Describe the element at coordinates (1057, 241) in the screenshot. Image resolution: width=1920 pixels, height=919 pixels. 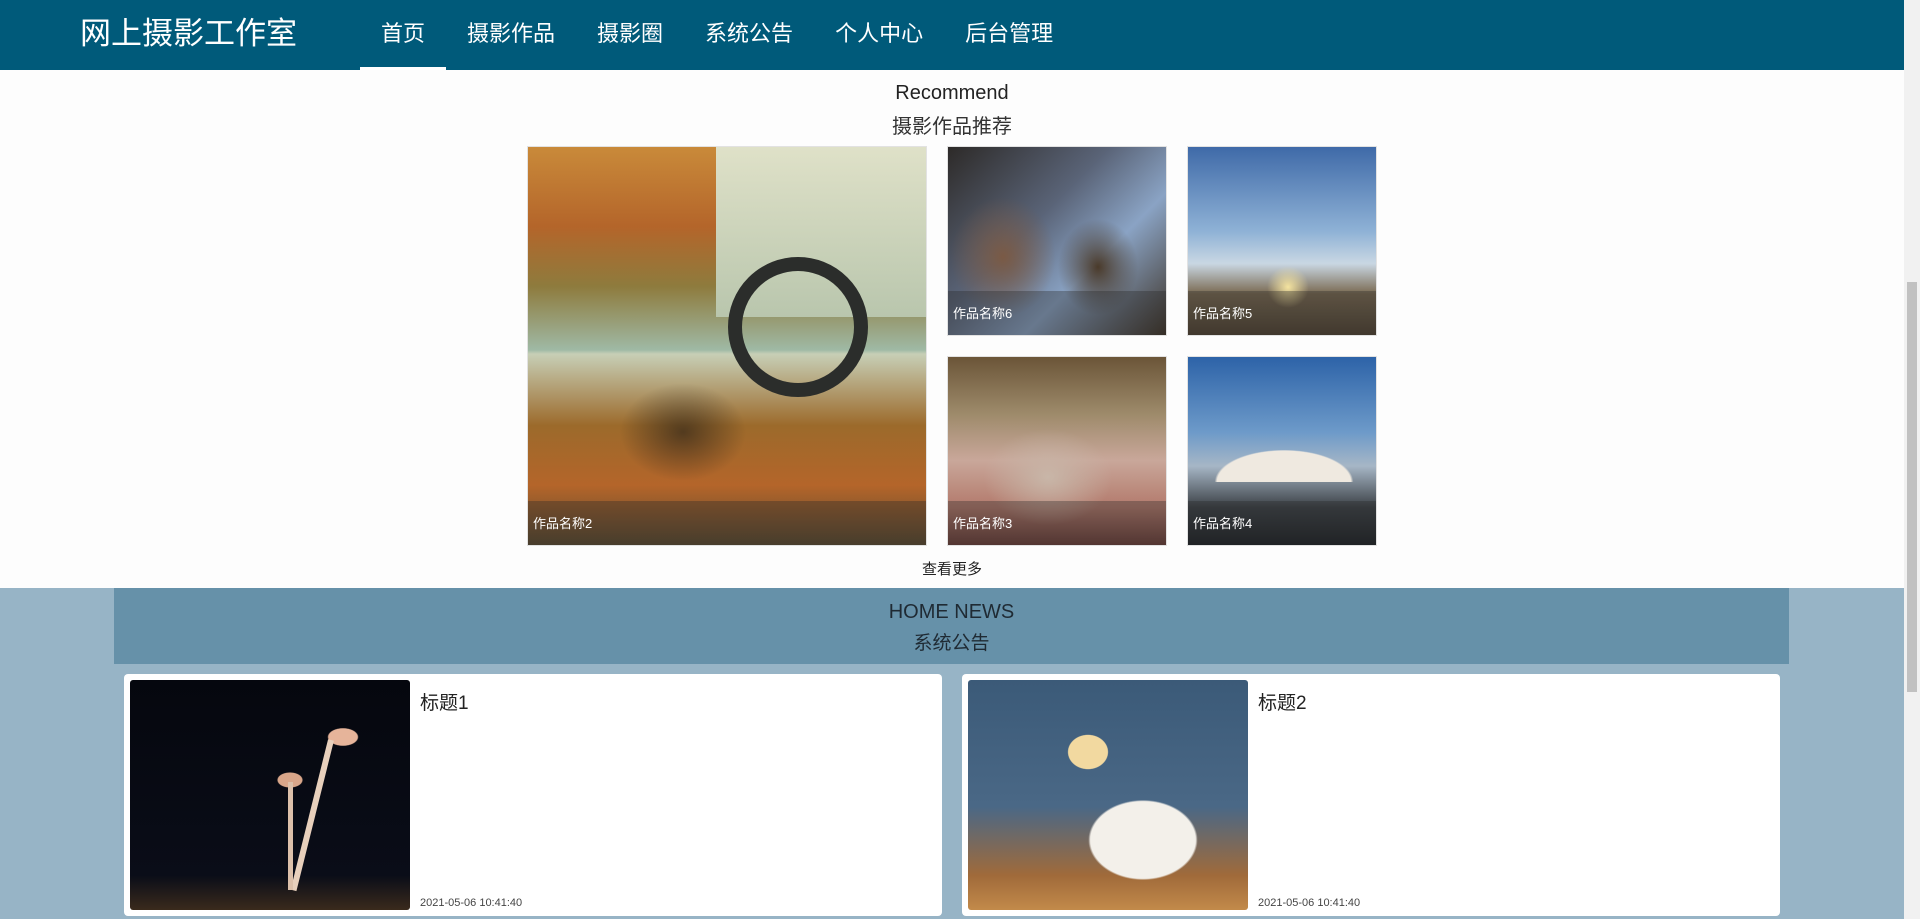
I see `work-card: 作品名称6` at that location.